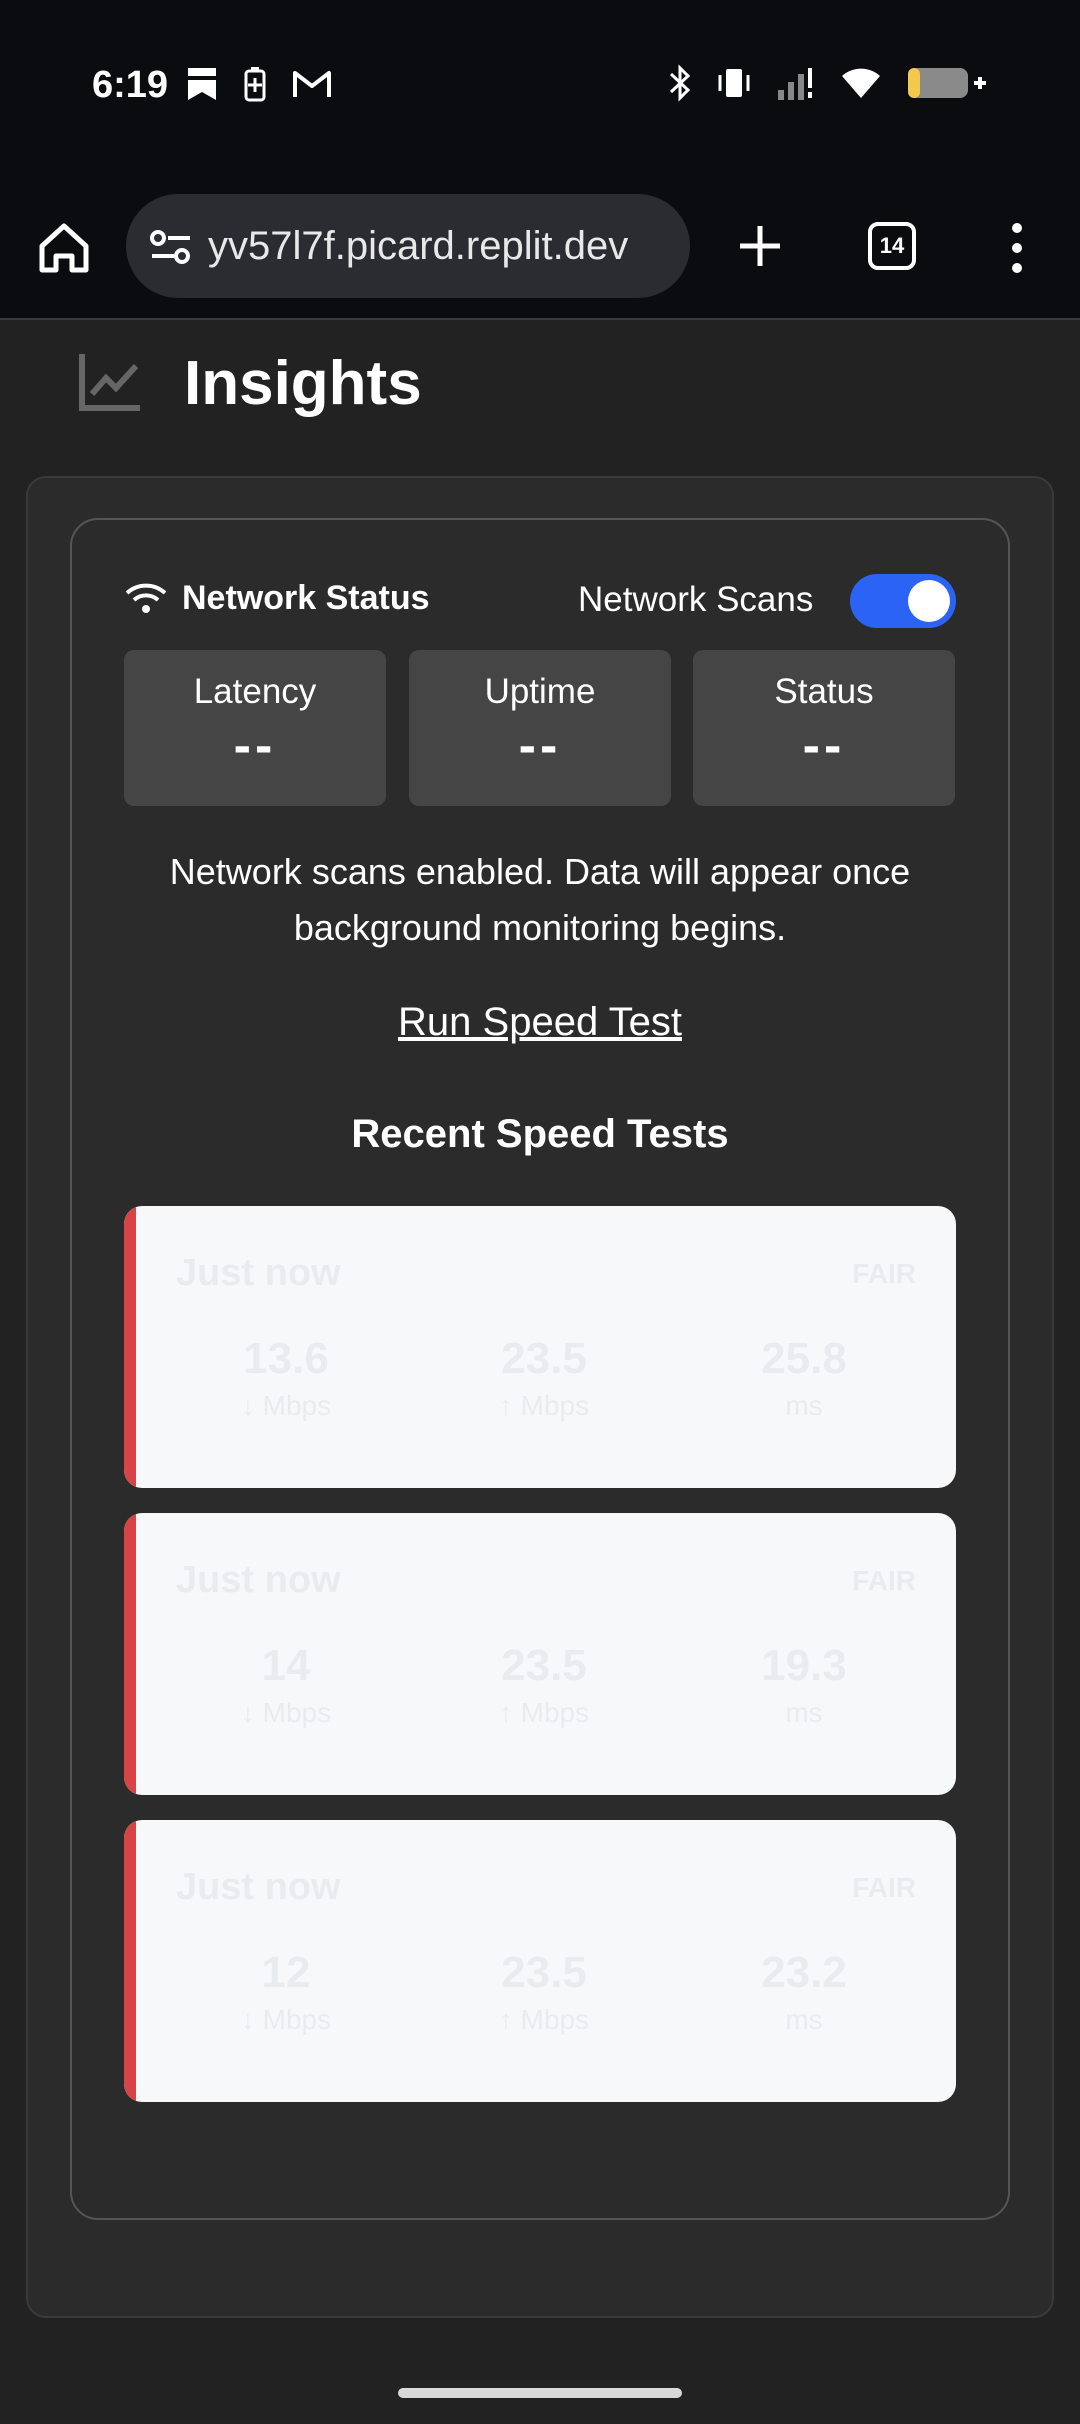 The height and width of the screenshot is (2424, 1080). I want to click on uptime-metric: Uptime --, so click(540, 728).